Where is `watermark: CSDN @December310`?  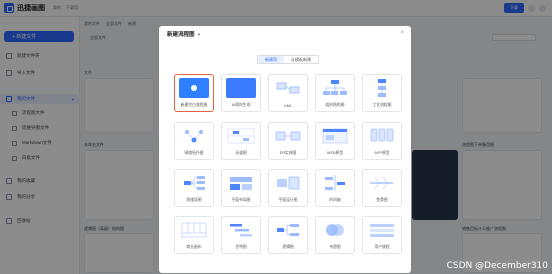
watermark: CSDN @December310 is located at coordinates (497, 266).